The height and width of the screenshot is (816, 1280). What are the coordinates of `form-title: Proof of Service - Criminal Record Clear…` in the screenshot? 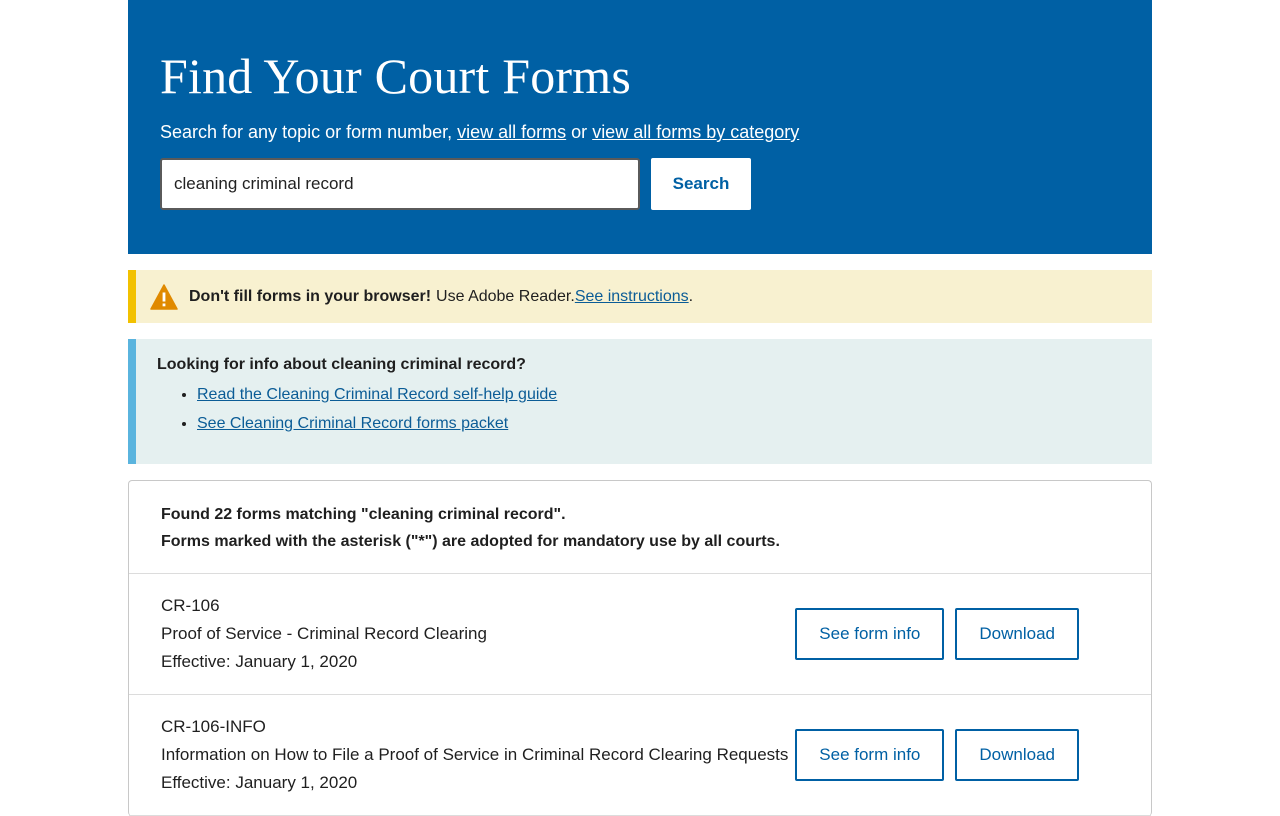 It's located at (324, 633).